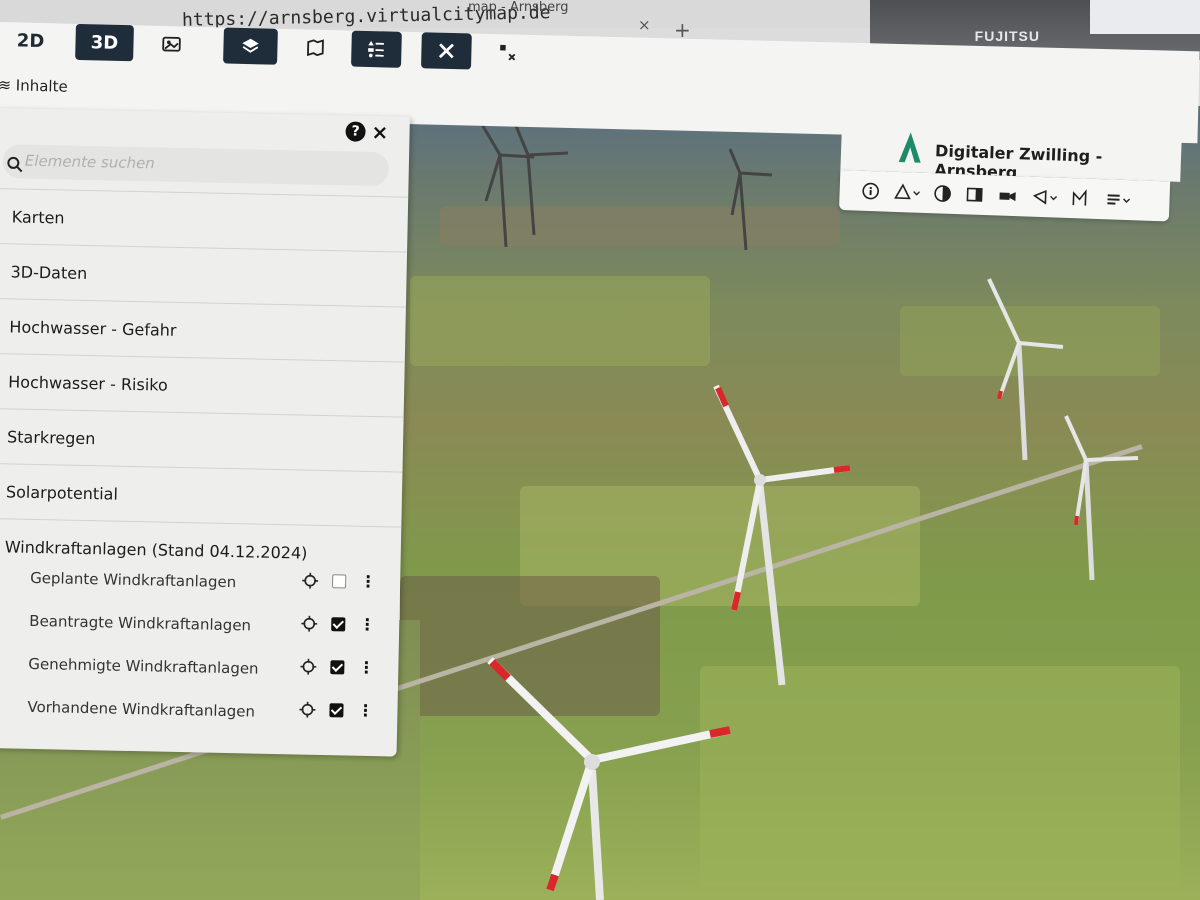 This screenshot has width=1200, height=900. What do you see at coordinates (1007, 195) in the screenshot?
I see `viewpoint-icon` at bounding box center [1007, 195].